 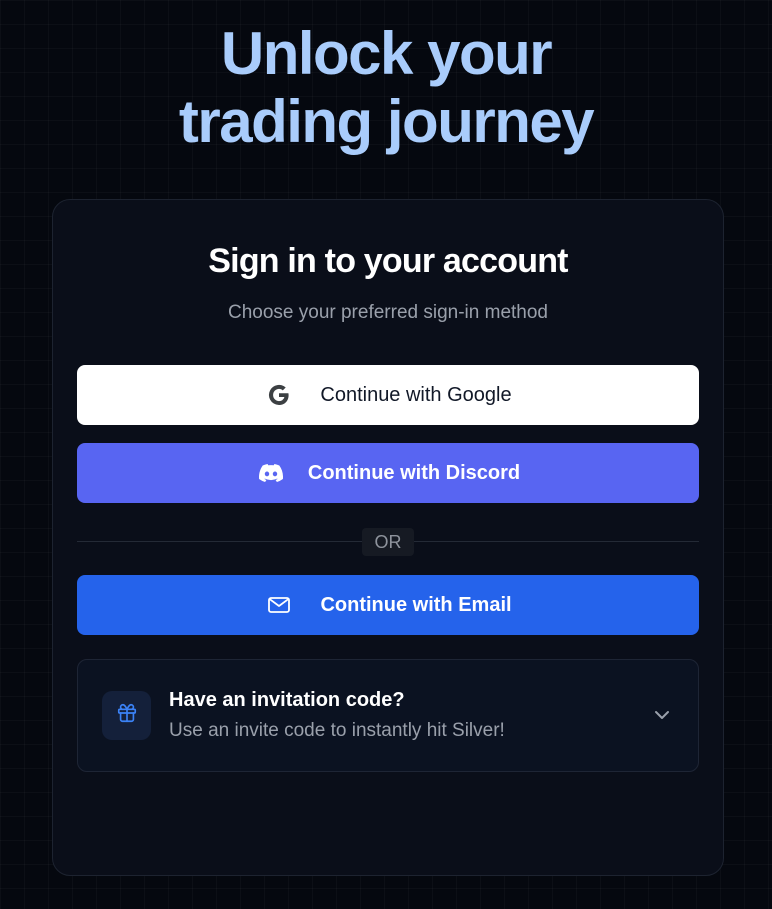 I want to click on discord-icon, so click(x=271, y=473).